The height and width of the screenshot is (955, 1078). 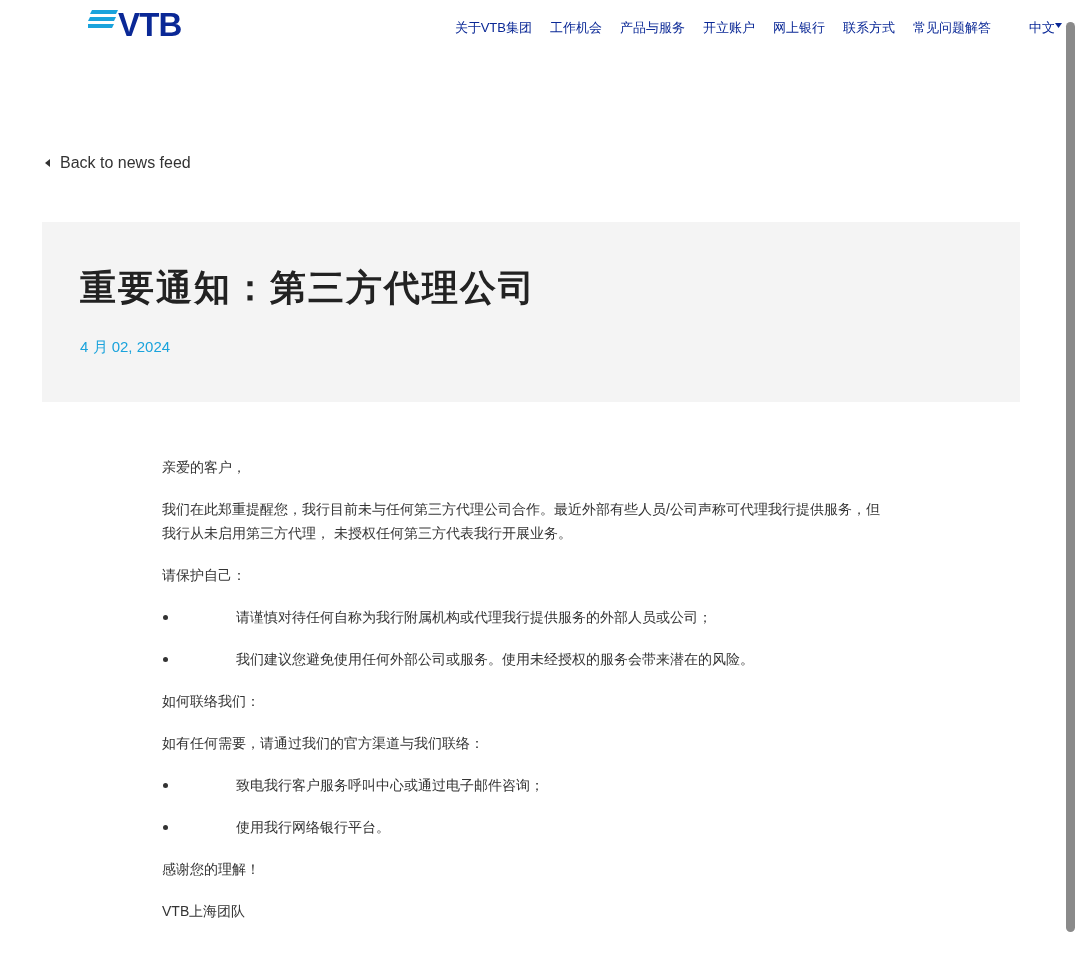 What do you see at coordinates (47, 163) in the screenshot?
I see `caret-left-icon` at bounding box center [47, 163].